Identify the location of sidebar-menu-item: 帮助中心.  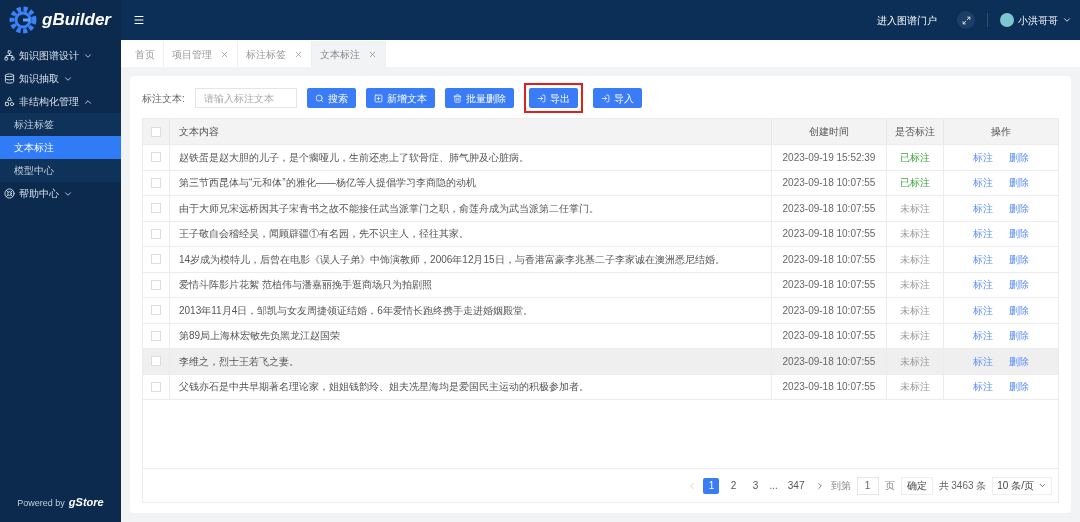
(60, 193).